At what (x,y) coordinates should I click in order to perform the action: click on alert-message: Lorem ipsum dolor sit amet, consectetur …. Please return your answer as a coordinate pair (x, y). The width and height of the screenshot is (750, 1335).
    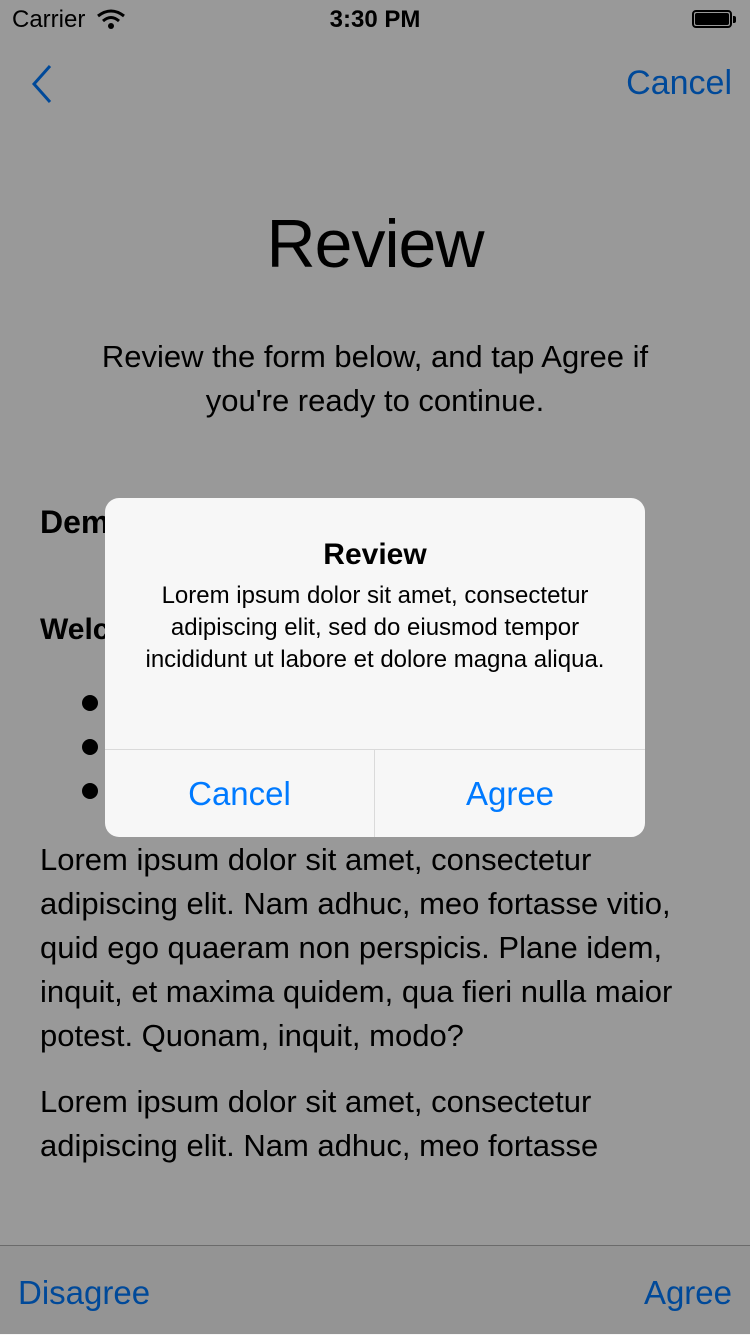
    Looking at the image, I should click on (375, 627).